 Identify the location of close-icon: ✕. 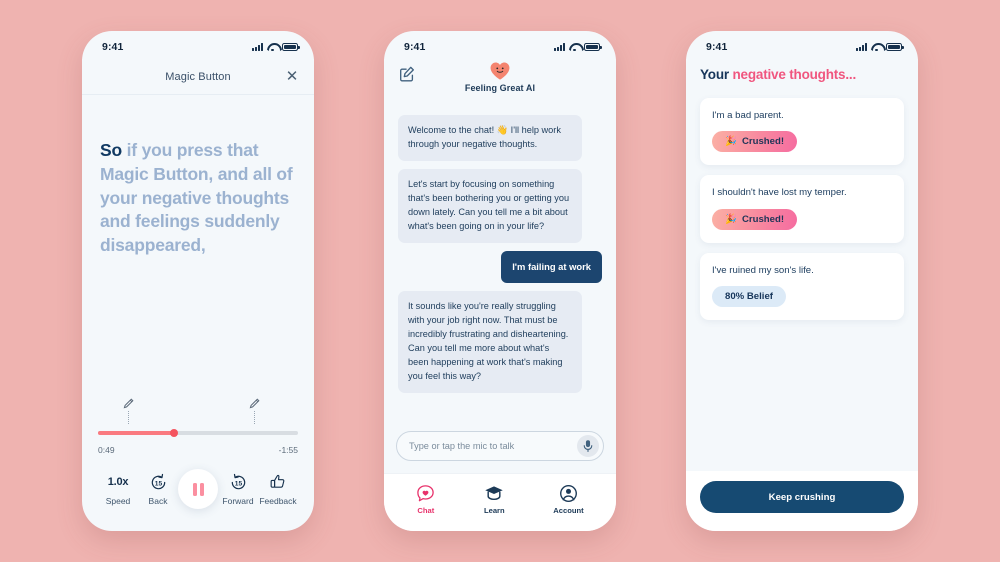
(292, 77).